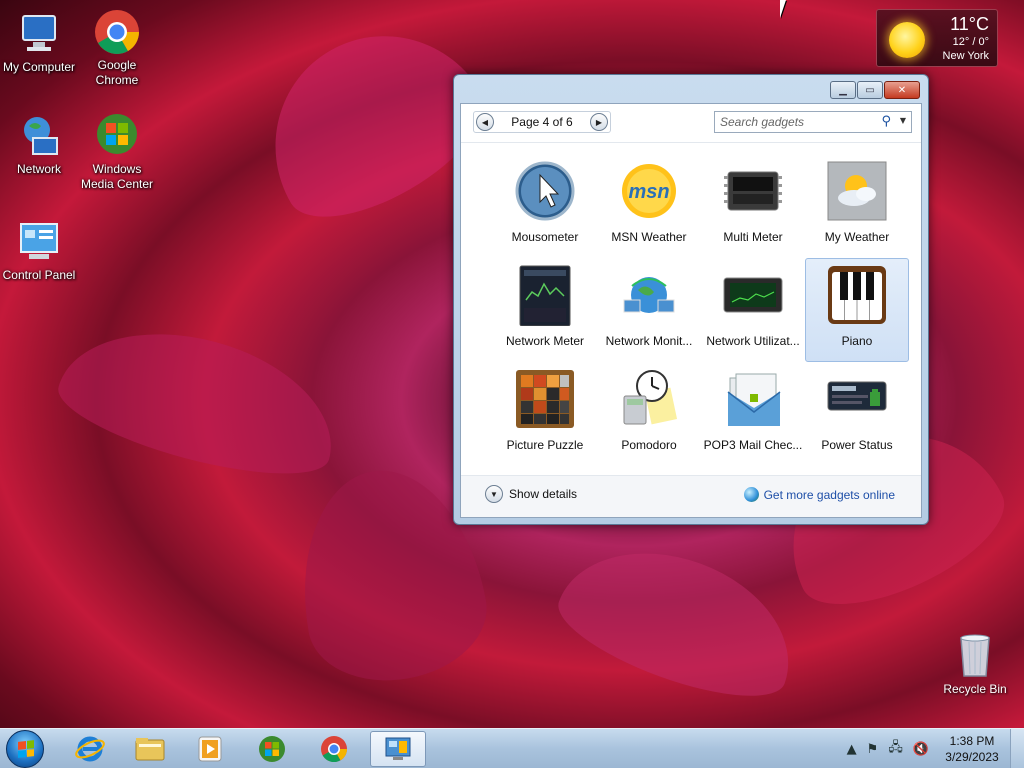 The height and width of the screenshot is (768, 1024). Describe the element at coordinates (873, 749) in the screenshot. I see `action-center-icon: ⚑` at that location.